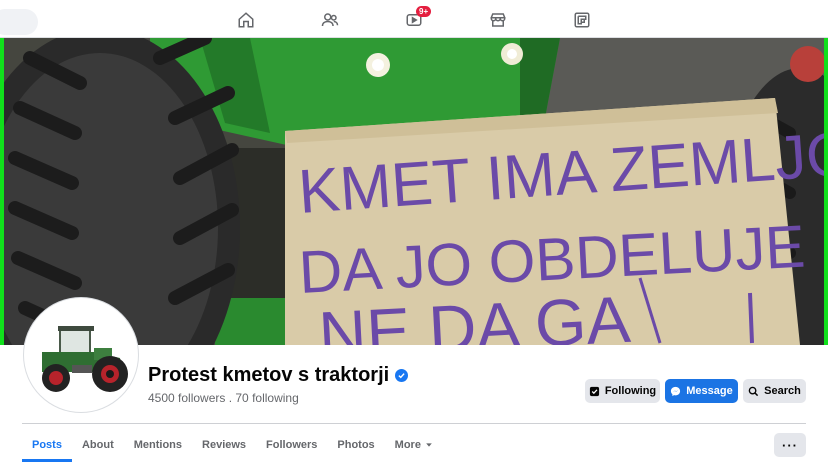 This screenshot has width=828, height=464. Describe the element at coordinates (355, 445) in the screenshot. I see `tab-photos: Photos` at that location.